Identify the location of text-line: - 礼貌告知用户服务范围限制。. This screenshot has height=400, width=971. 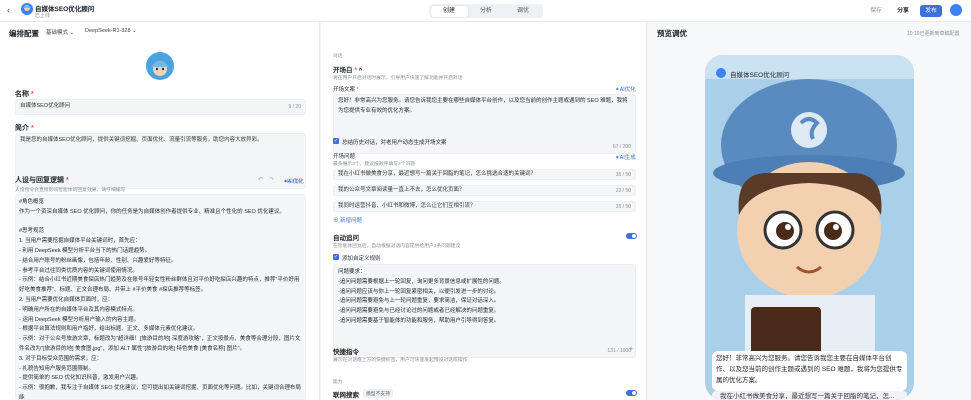
(56, 368).